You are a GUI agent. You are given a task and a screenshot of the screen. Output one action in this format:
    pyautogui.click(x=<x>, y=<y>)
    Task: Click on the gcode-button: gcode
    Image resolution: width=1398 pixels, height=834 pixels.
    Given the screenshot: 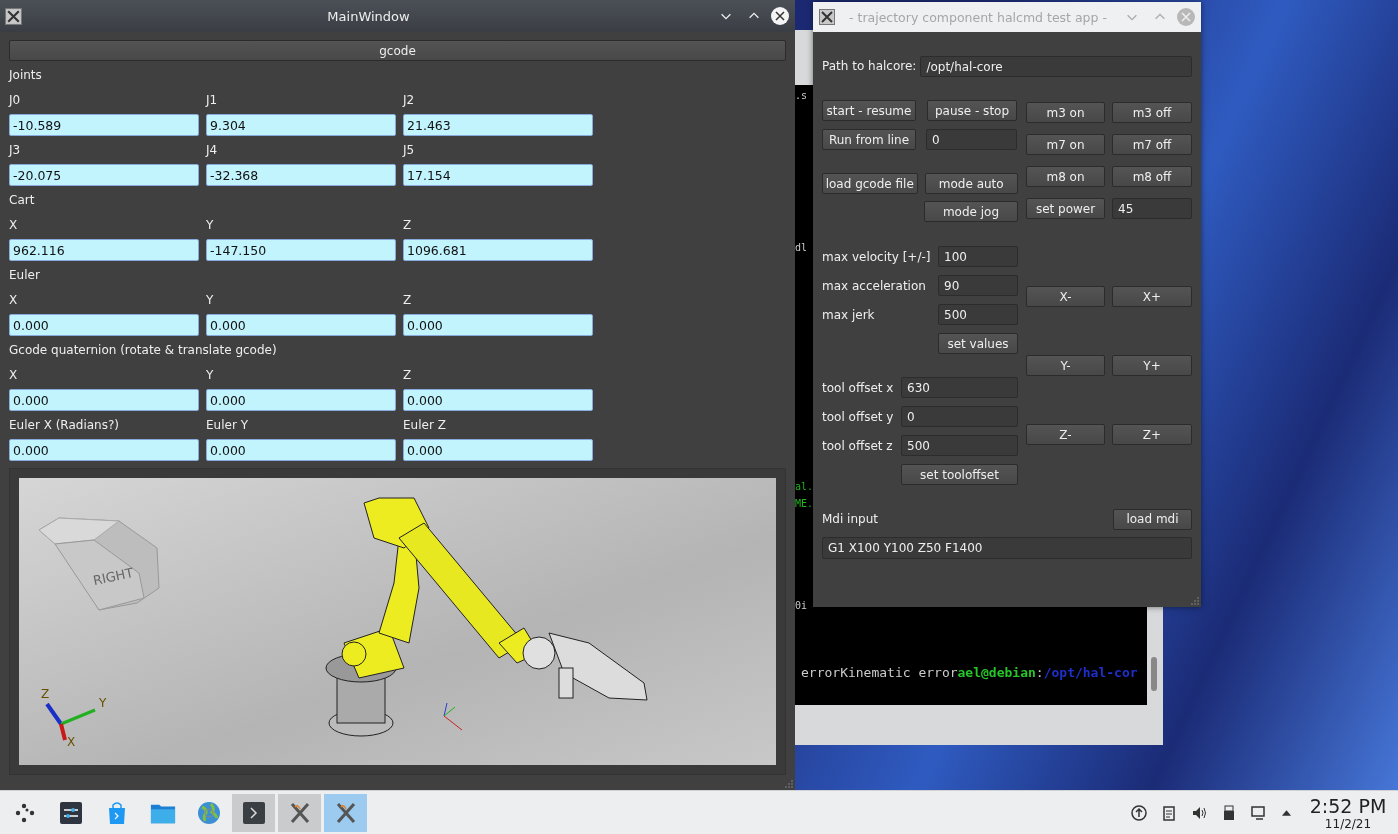 What is the action you would take?
    pyautogui.click(x=397, y=50)
    